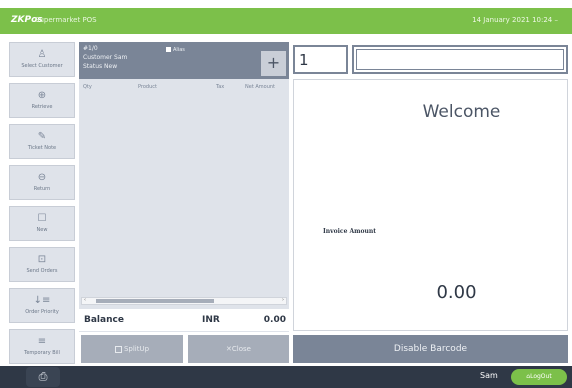 Image resolution: width=572 pixels, height=388 pixels. I want to click on cash-register-icon: ⎙, so click(43, 377).